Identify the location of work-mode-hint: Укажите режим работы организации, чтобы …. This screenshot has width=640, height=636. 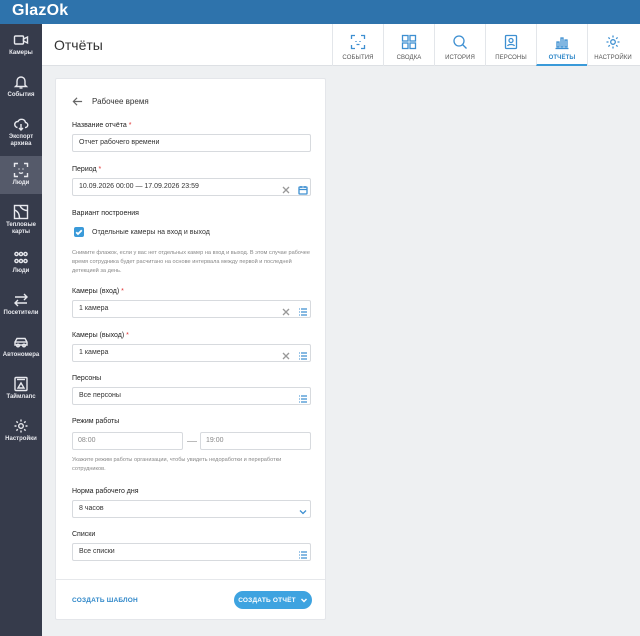
(177, 464).